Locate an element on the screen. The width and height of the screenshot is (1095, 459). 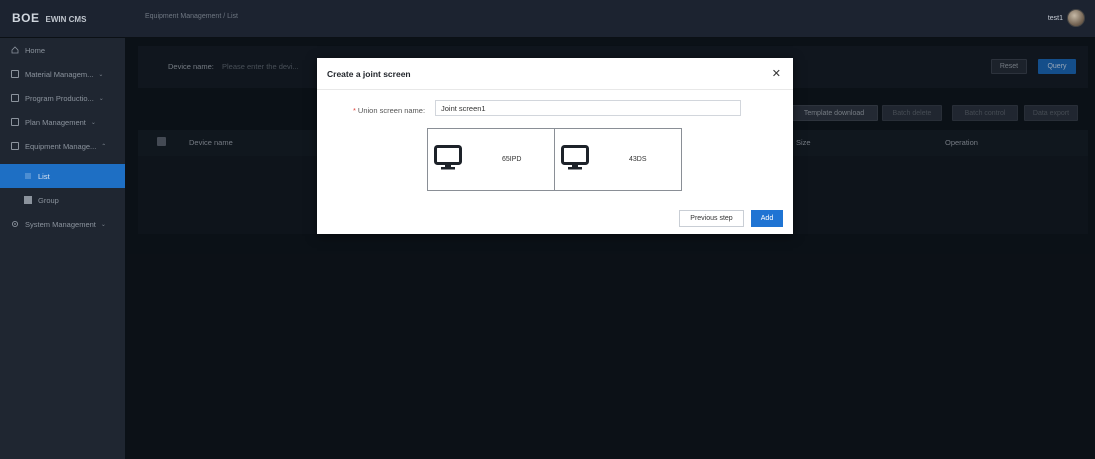
sidebar-item-label: Plan Management is located at coordinates (55, 122).